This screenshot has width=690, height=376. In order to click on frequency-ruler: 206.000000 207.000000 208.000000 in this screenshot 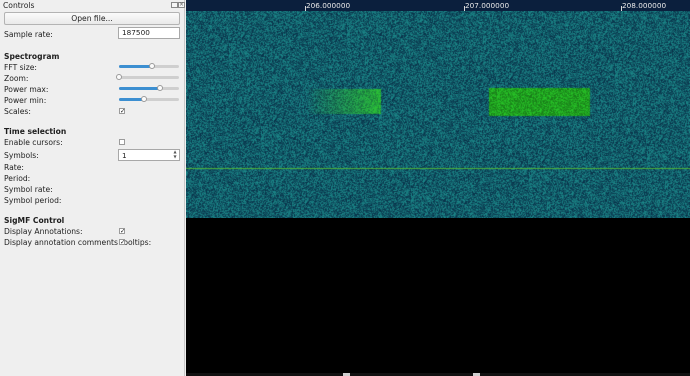, I will do `click(438, 5)`.